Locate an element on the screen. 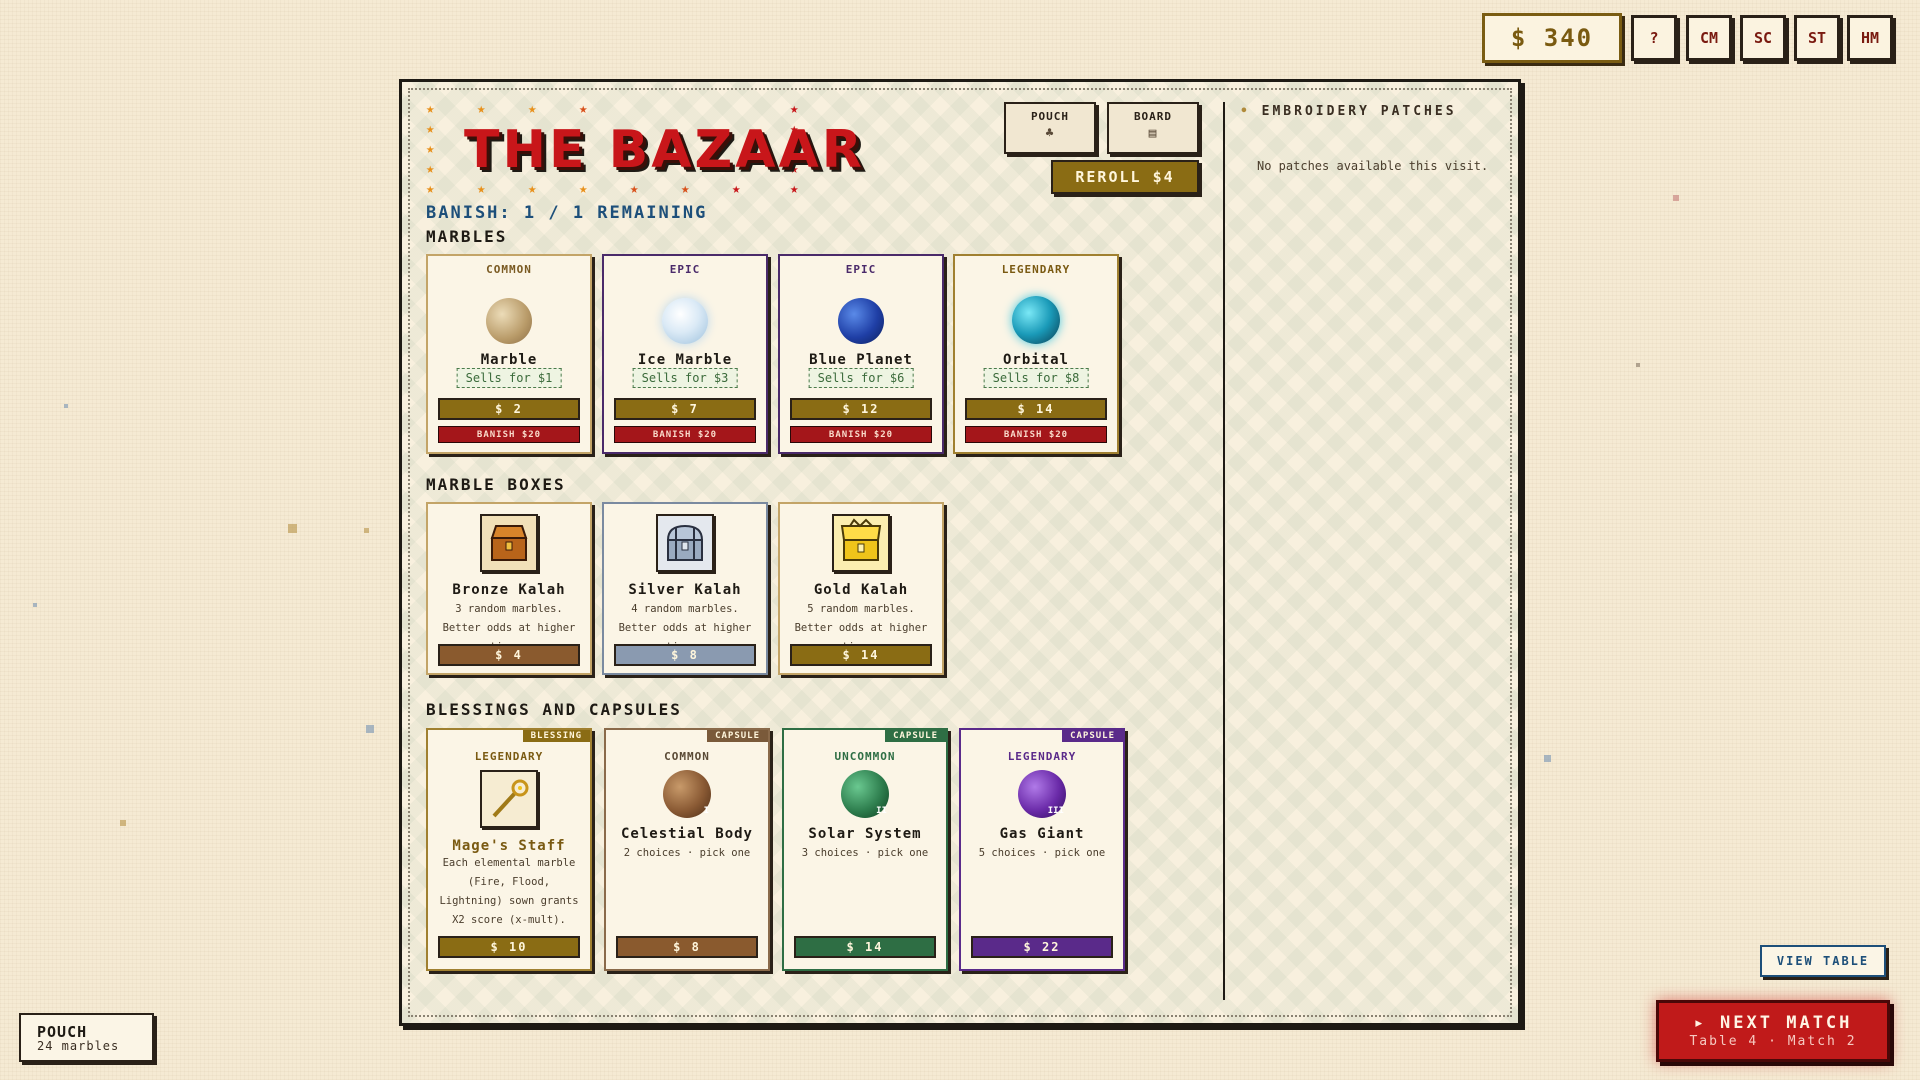 Image resolution: width=1920 pixels, height=1080 pixels. buy-button: $ 7 is located at coordinates (685, 409).